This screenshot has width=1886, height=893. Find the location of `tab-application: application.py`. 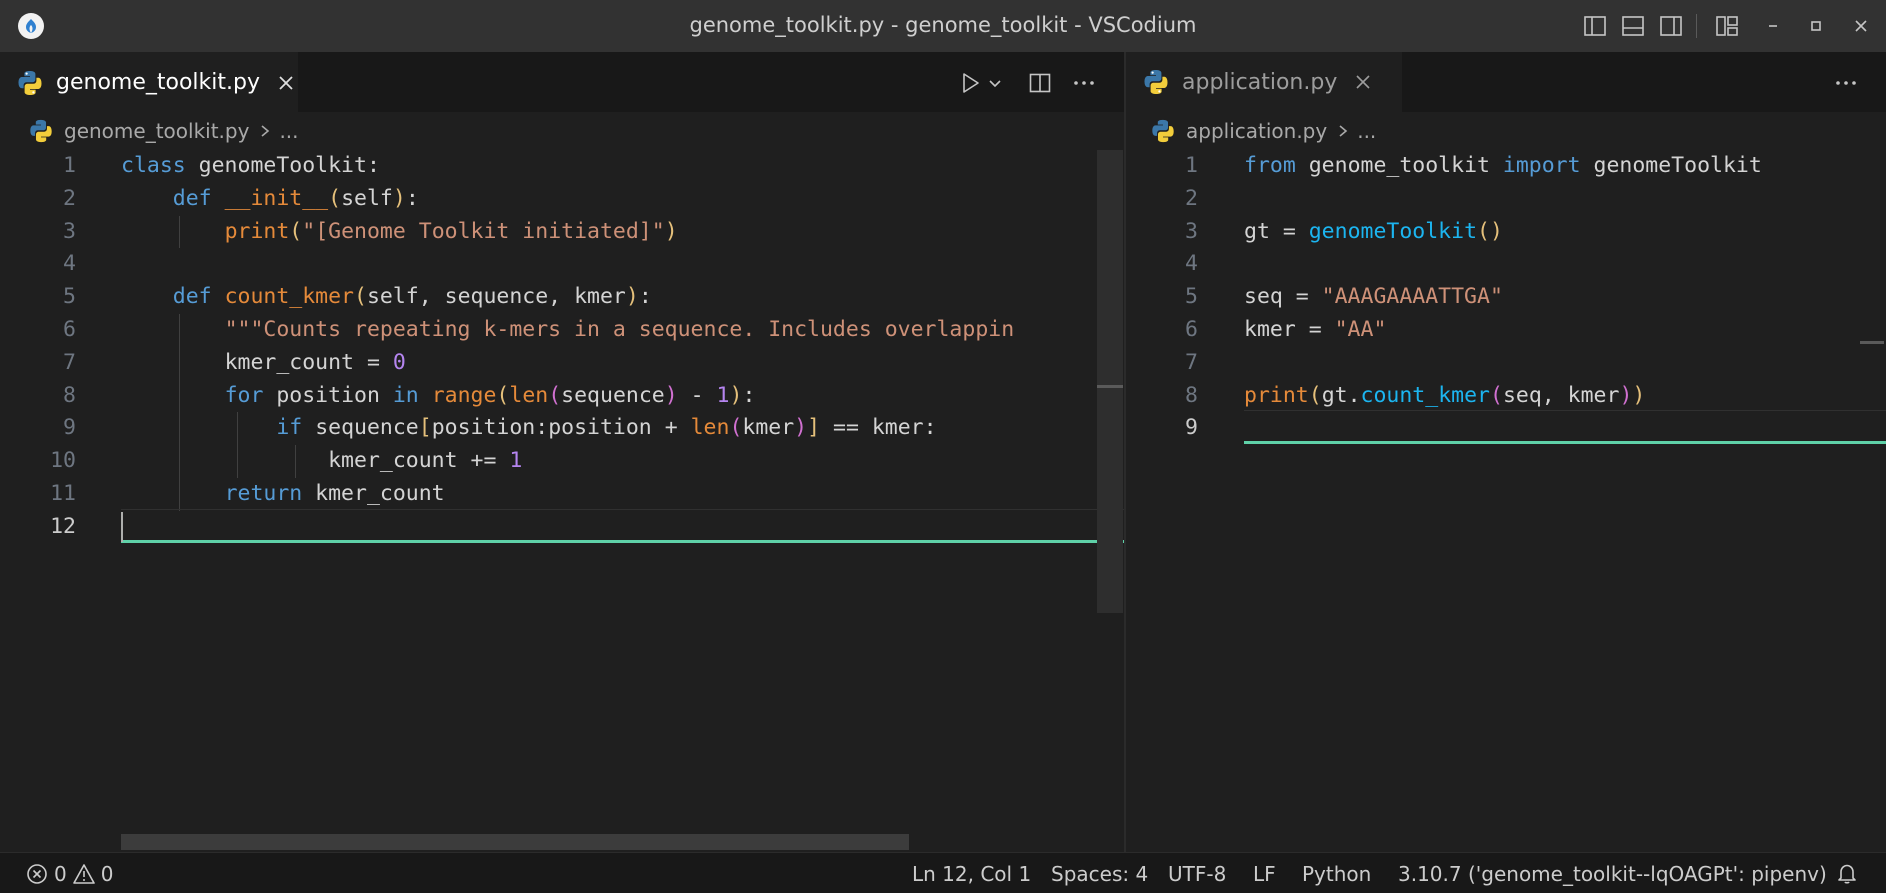

tab-application: application.py is located at coordinates (1264, 82).